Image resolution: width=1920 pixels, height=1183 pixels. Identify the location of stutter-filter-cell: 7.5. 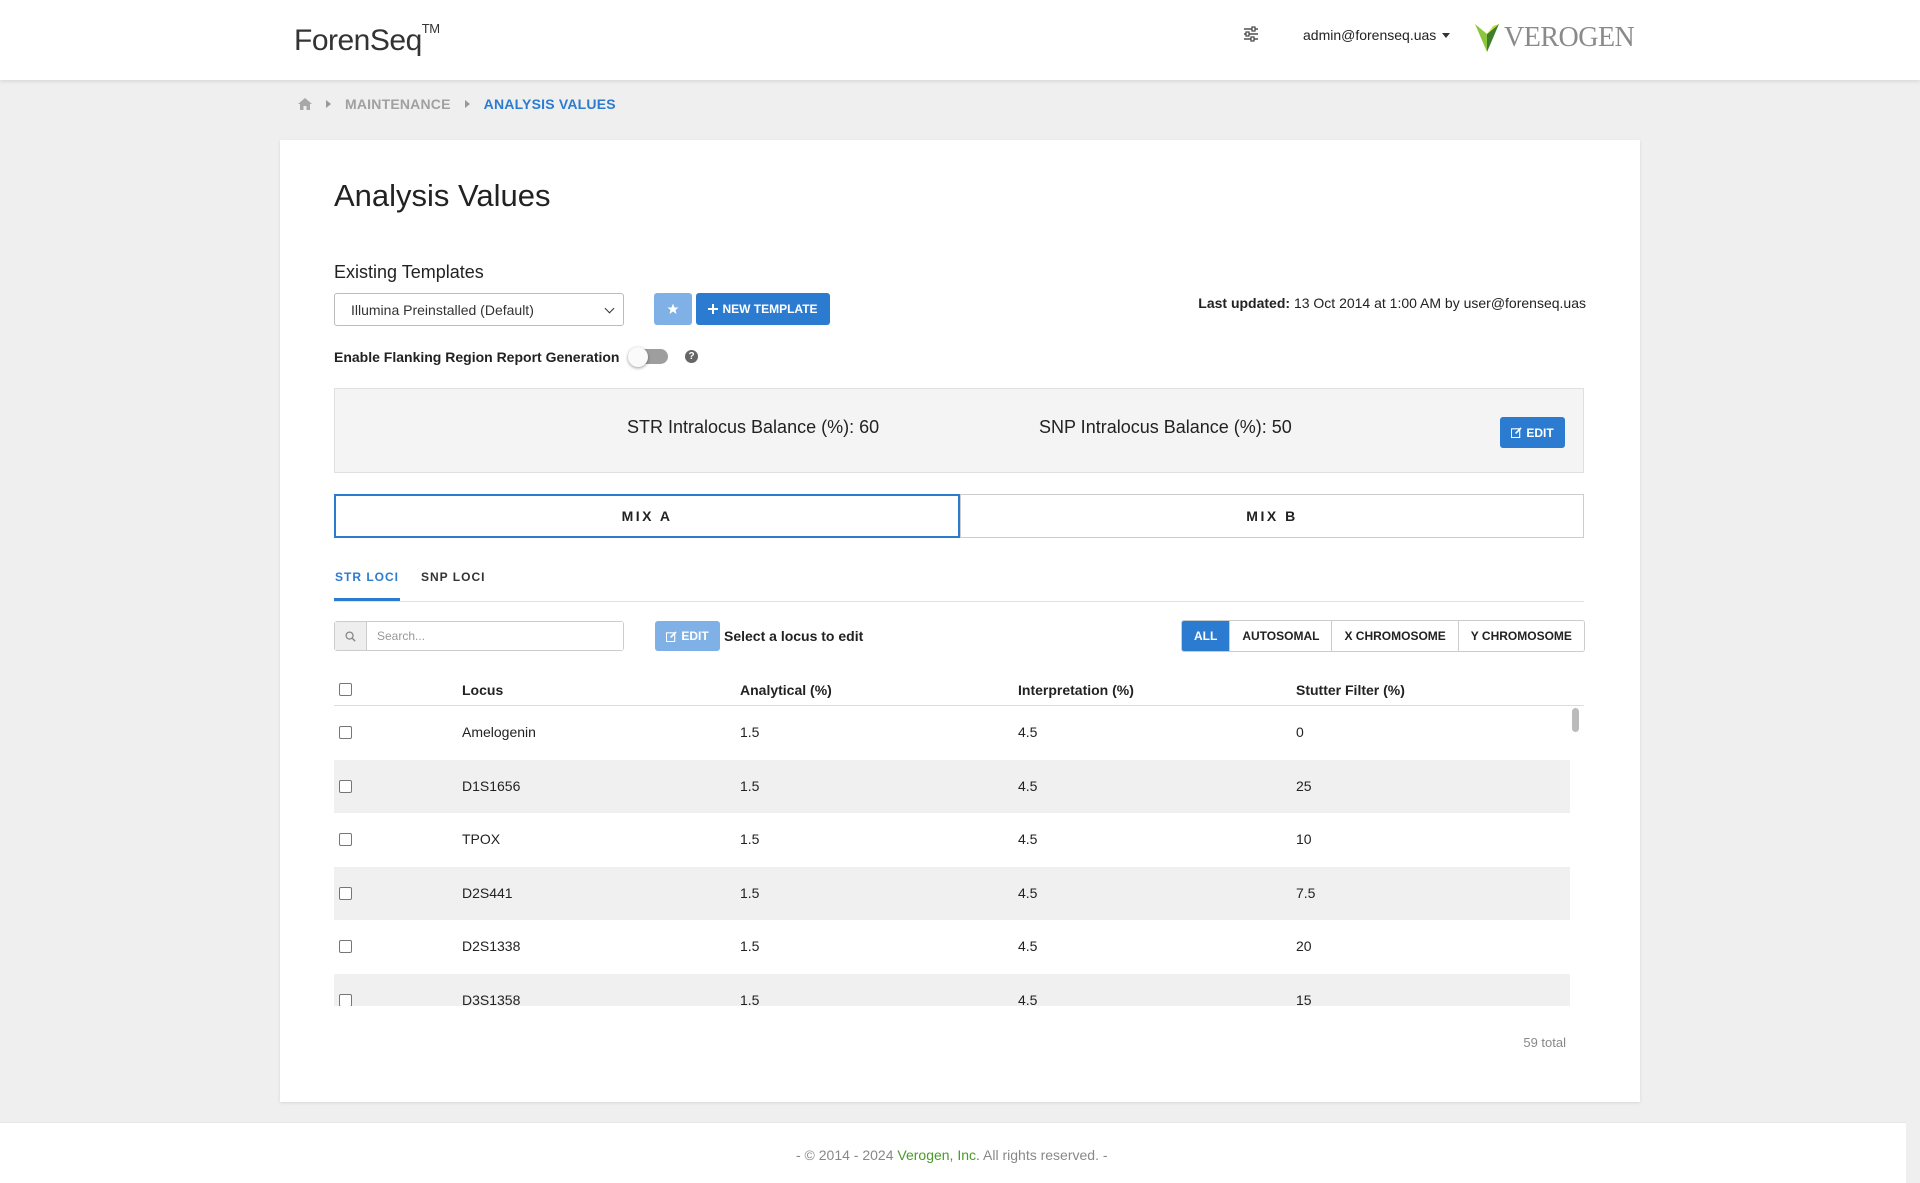
(1306, 892).